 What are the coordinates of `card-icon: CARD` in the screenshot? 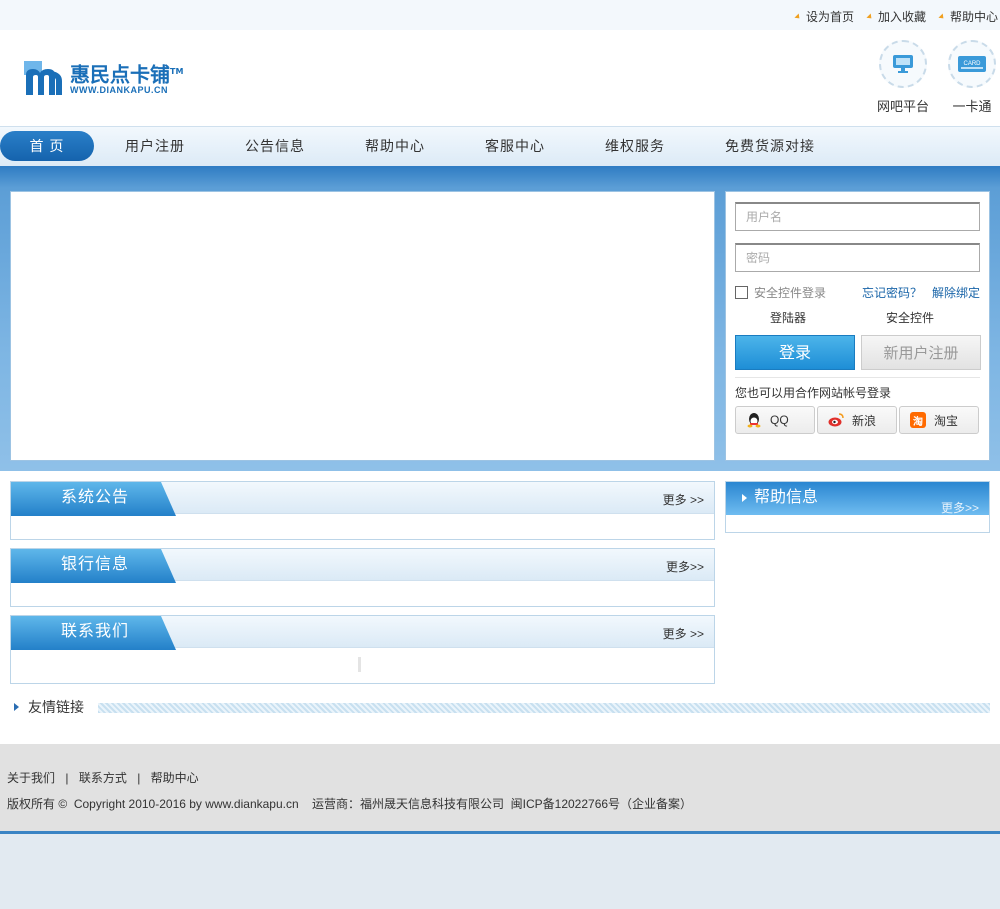 It's located at (972, 64).